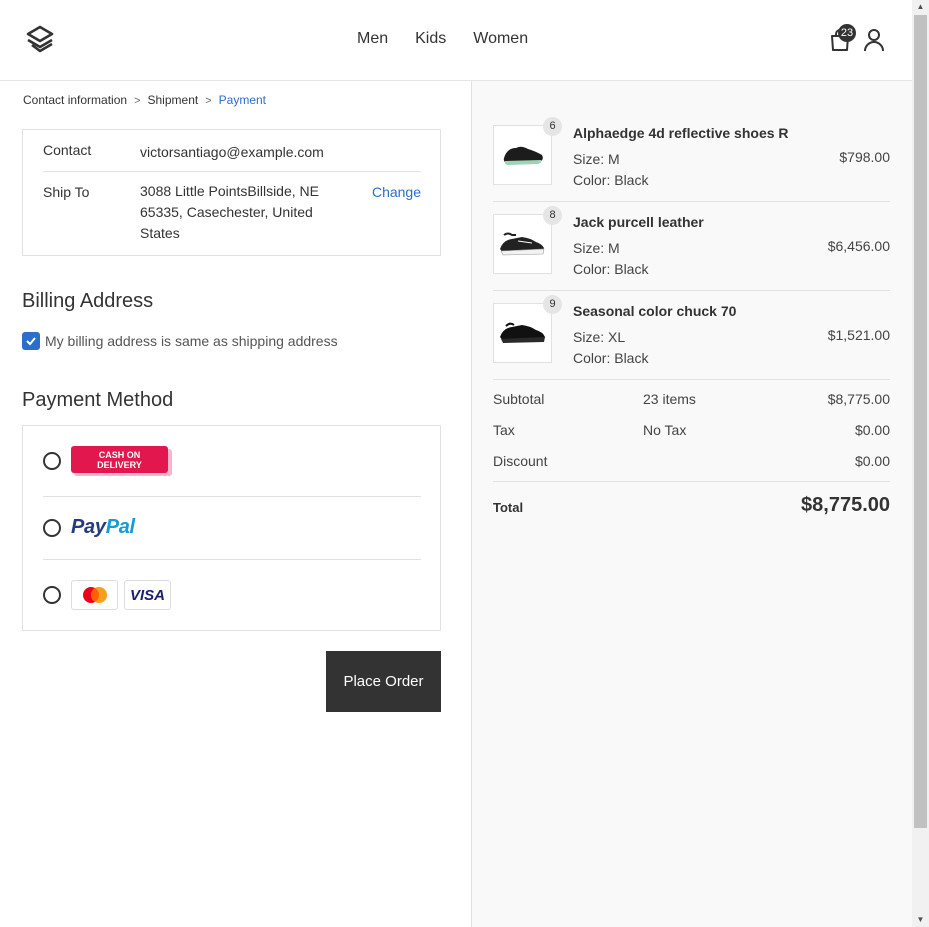 The height and width of the screenshot is (927, 929). Describe the element at coordinates (232, 461) in the screenshot. I see `payment-option-cod: CASH ON DELIVERY` at that location.